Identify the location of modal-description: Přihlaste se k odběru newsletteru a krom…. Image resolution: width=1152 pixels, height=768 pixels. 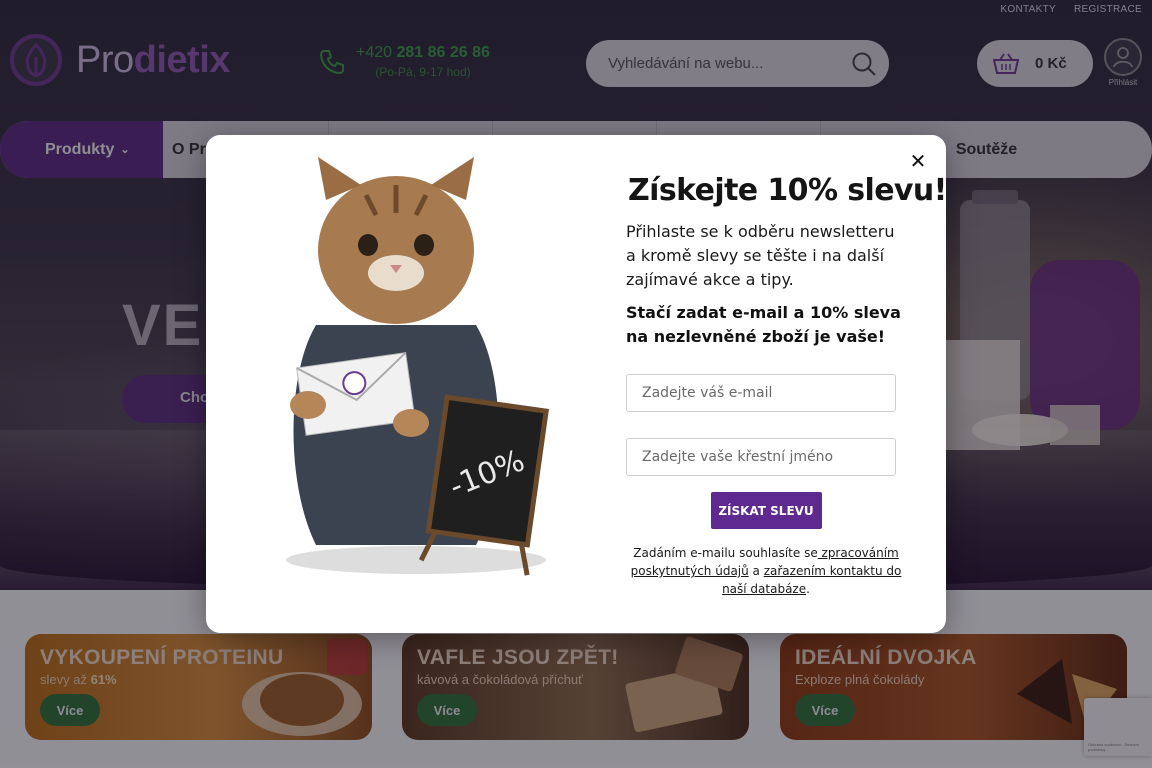
(760, 255).